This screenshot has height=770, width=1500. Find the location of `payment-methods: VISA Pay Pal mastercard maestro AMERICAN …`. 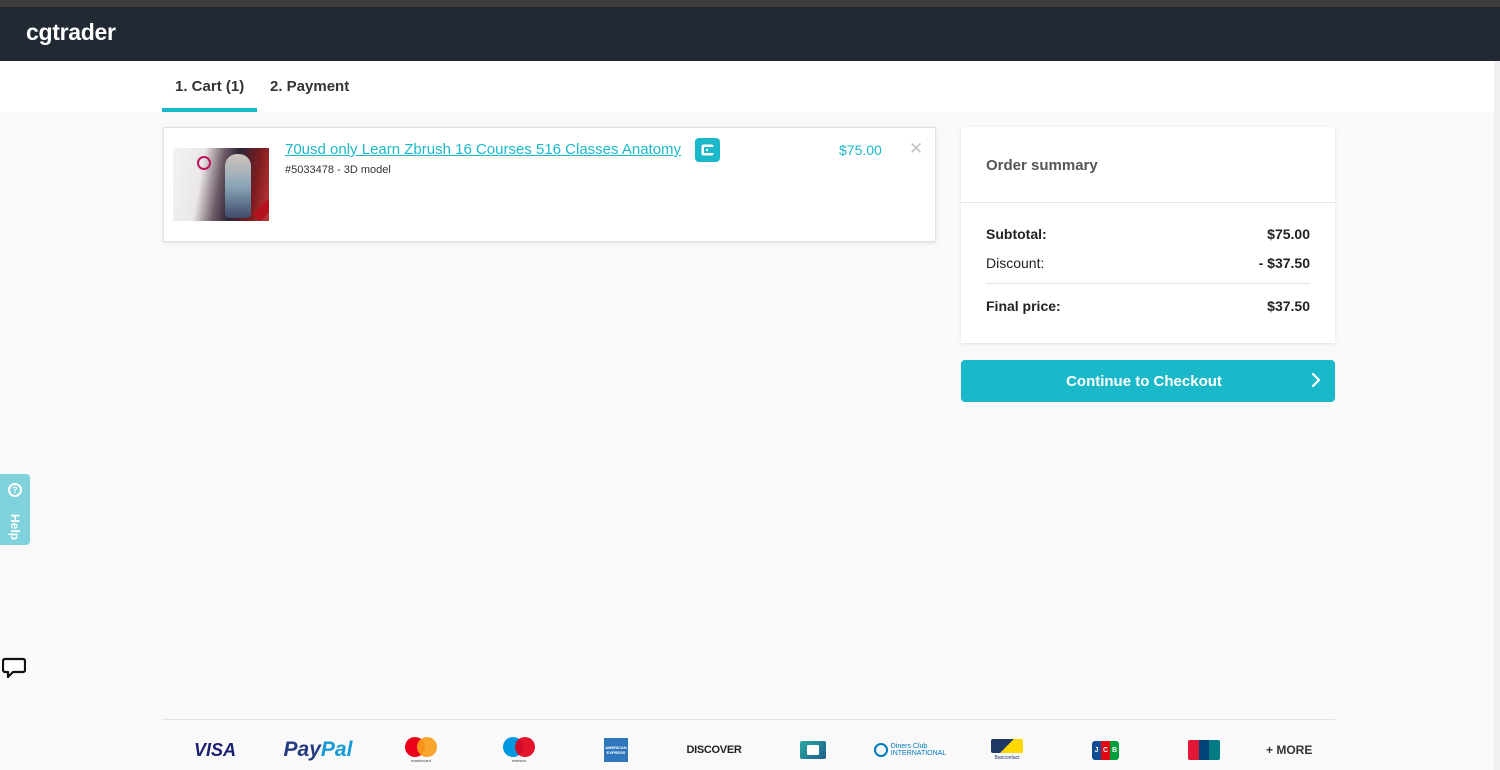

payment-methods: VISA Pay Pal mastercard maestro AMERICAN … is located at coordinates (748, 750).